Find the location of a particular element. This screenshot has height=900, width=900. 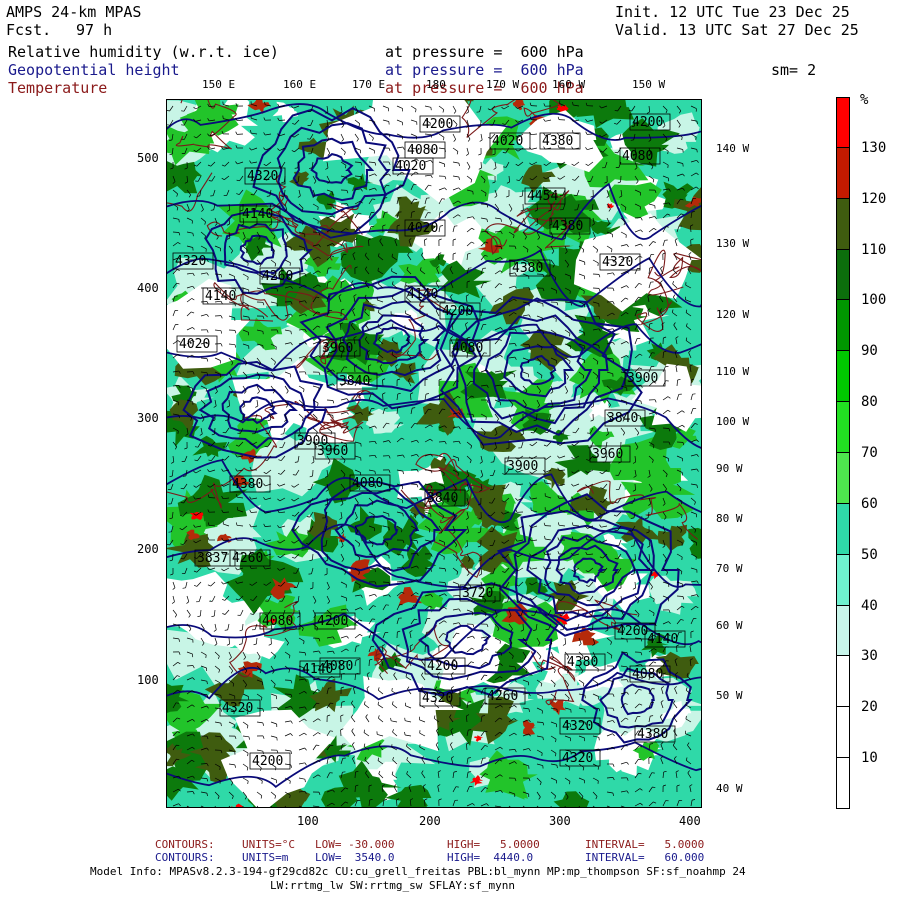

lon-label-right: 130 W is located at coordinates (733, 243).